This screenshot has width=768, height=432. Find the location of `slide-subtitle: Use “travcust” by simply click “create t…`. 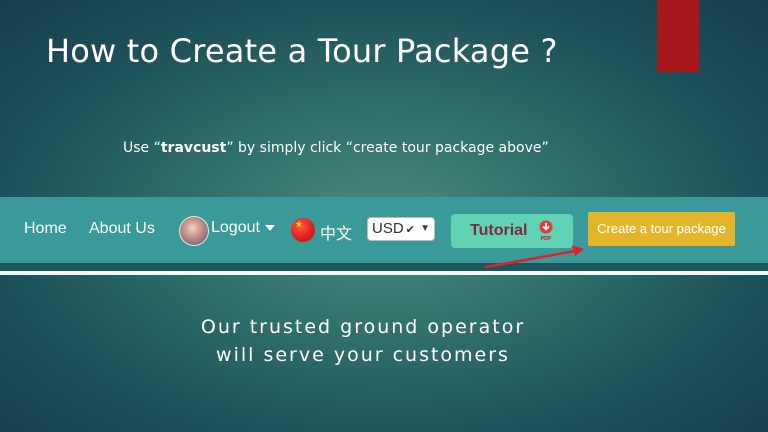

slide-subtitle: Use “travcust” by simply click “create t… is located at coordinates (336, 148).